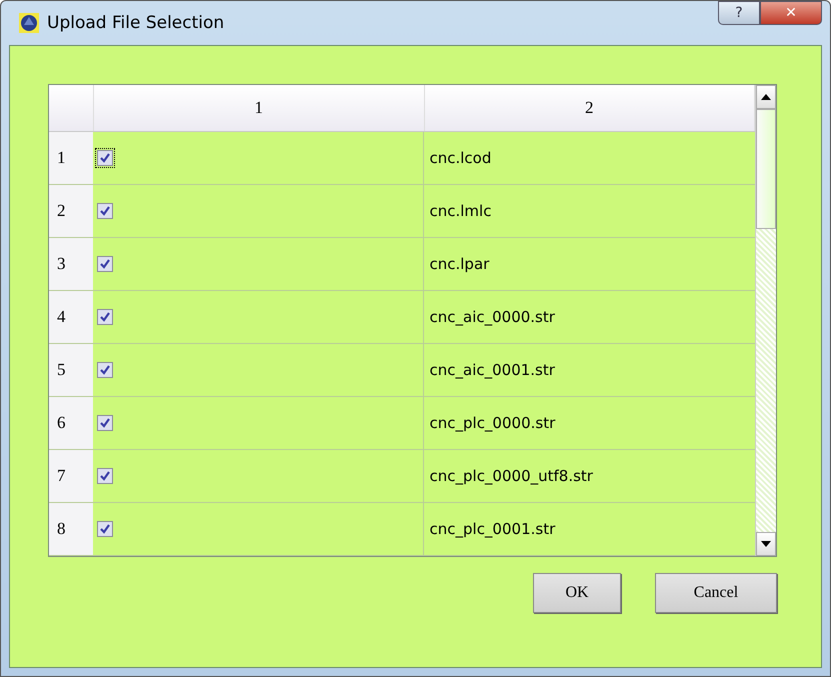 The height and width of the screenshot is (677, 831). What do you see at coordinates (259, 108) in the screenshot?
I see `column-header: 1` at bounding box center [259, 108].